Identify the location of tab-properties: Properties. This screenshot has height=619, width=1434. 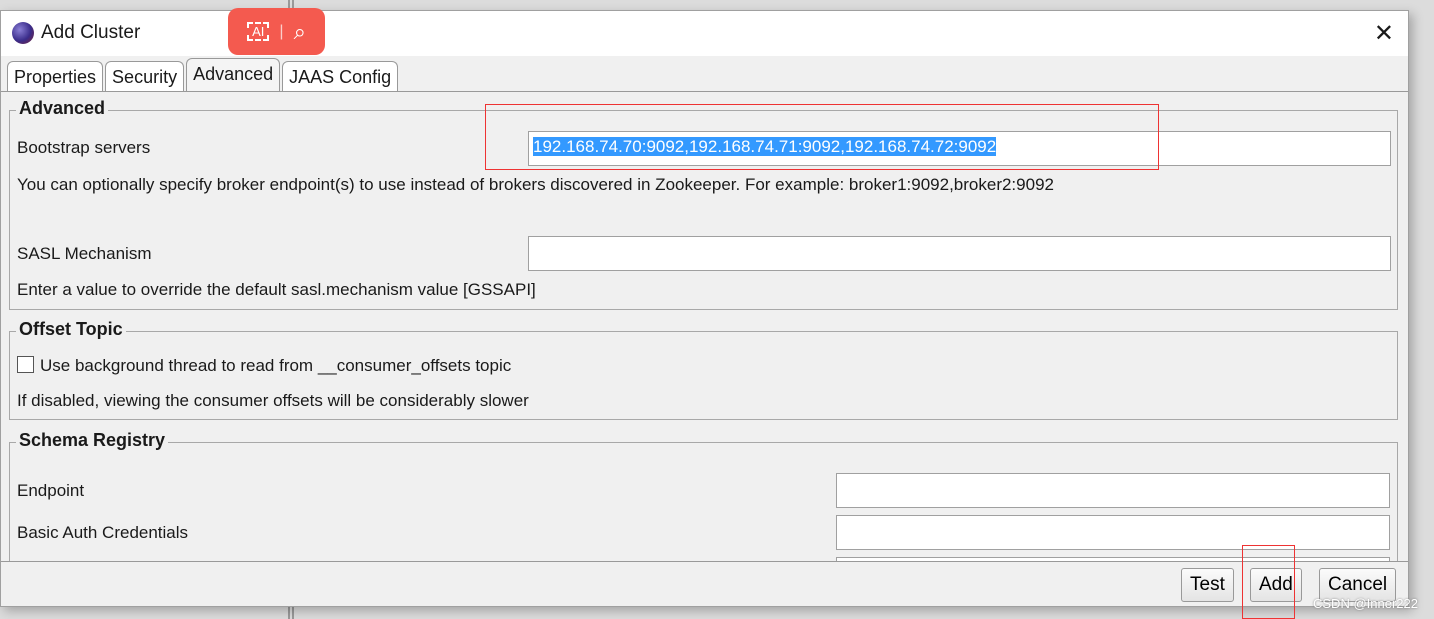
(55, 76).